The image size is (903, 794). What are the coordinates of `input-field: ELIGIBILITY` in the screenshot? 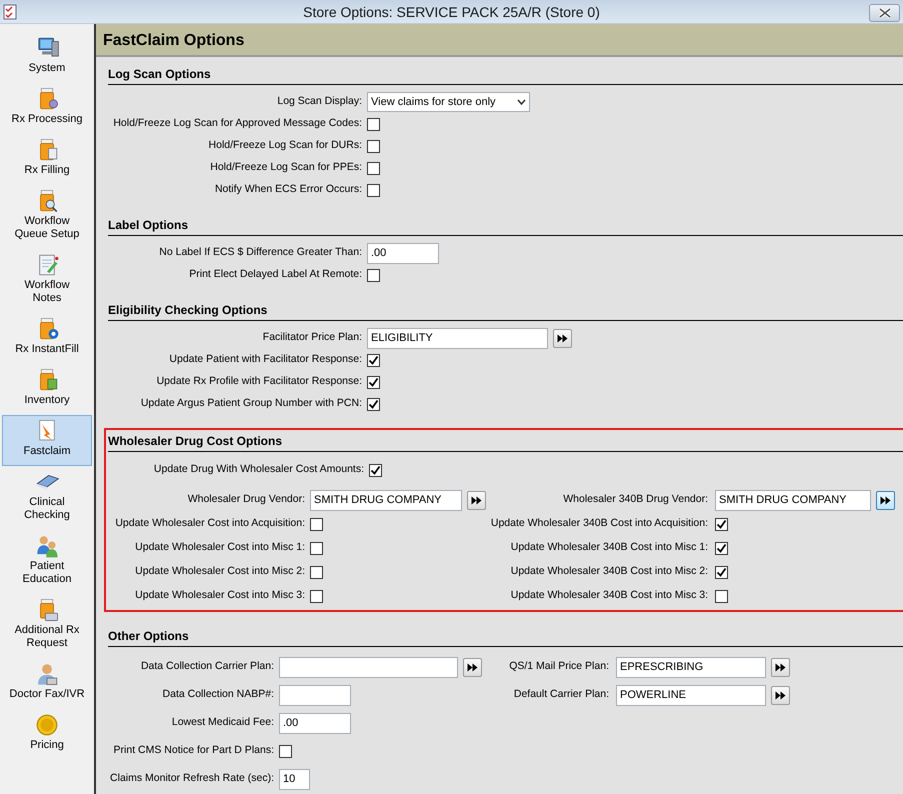 It's located at (457, 338).